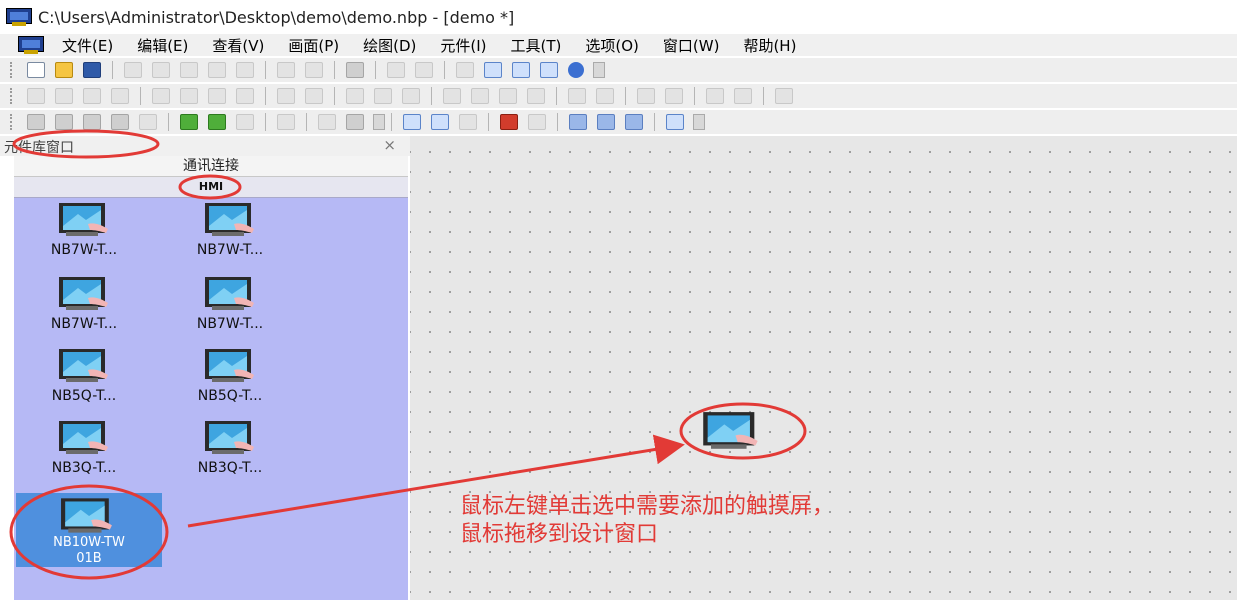 Image resolution: width=1237 pixels, height=600 pixels. I want to click on compile-icon, so click(189, 122).